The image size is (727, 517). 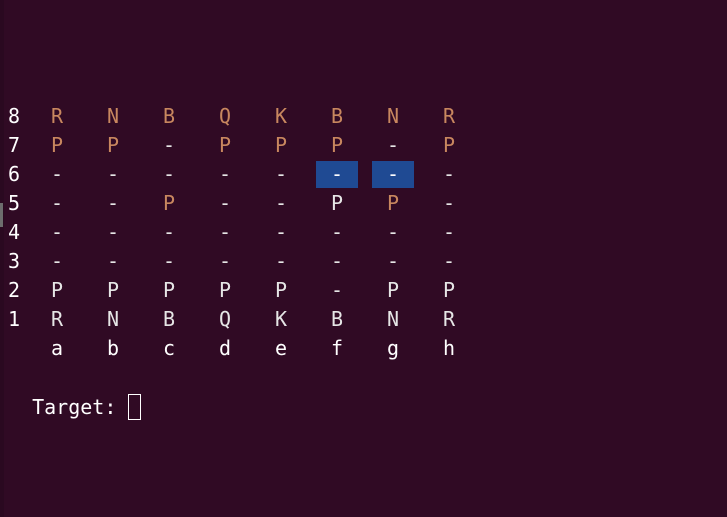 I want to click on rank-label: 5, so click(x=14, y=203).